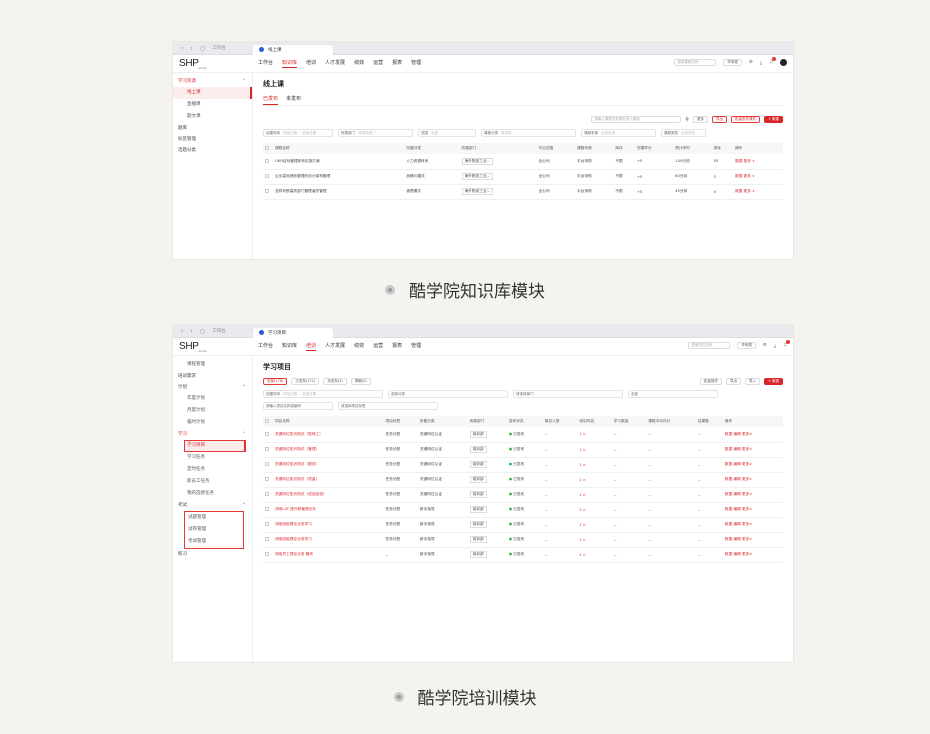  Describe the element at coordinates (447, 133) in the screenshot. I see `filter-select: 范围 全部` at that location.